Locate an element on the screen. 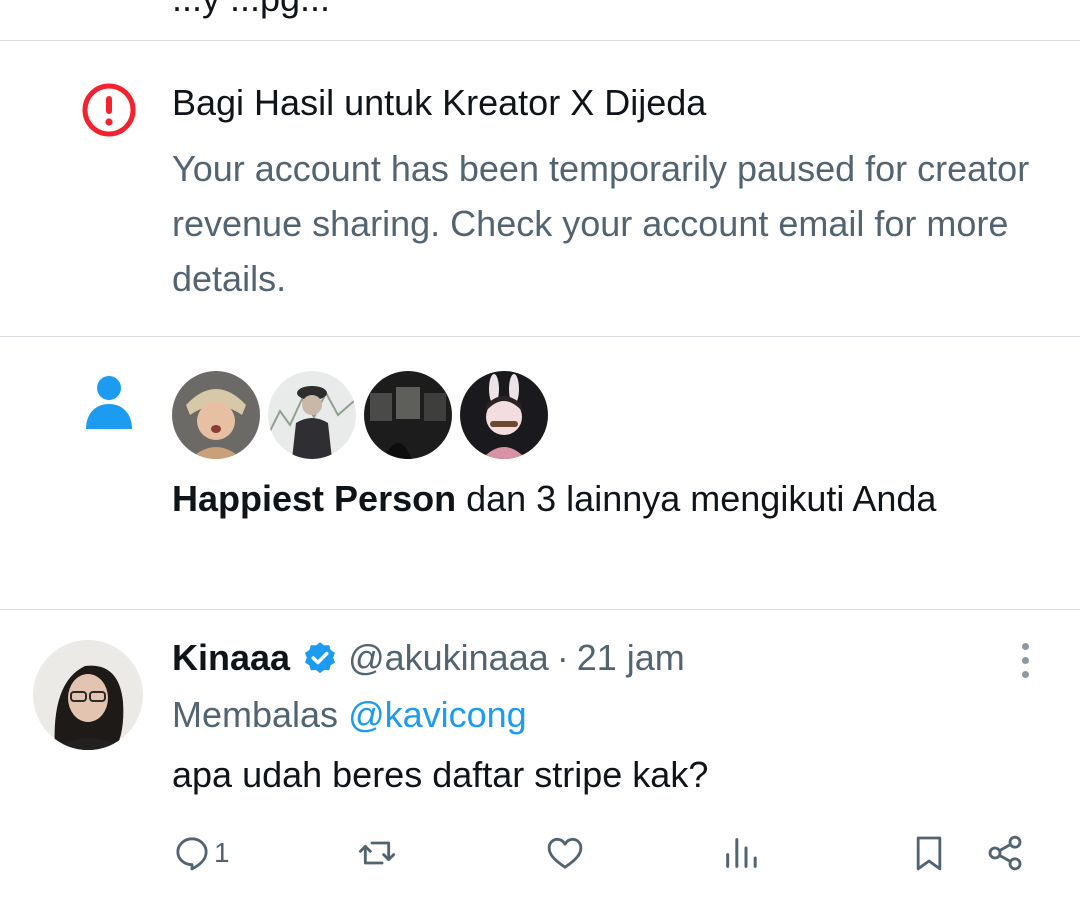  tweet-timestamp: 21 jam is located at coordinates (631, 658).